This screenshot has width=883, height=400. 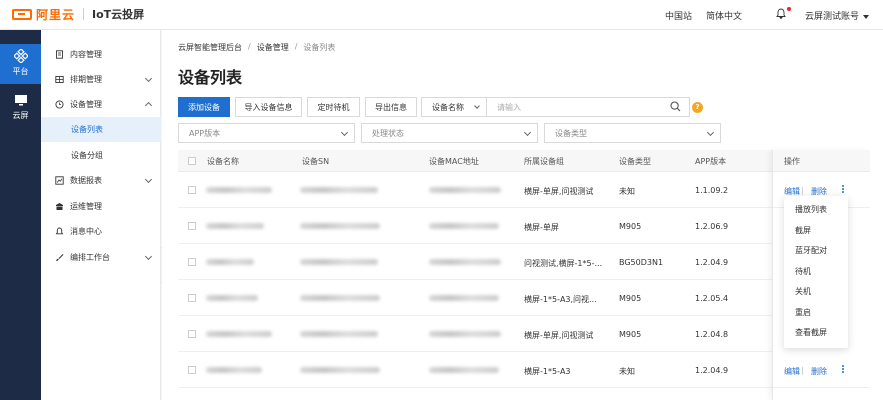 I want to click on device-type-filter: 设备类型, so click(x=632, y=133).